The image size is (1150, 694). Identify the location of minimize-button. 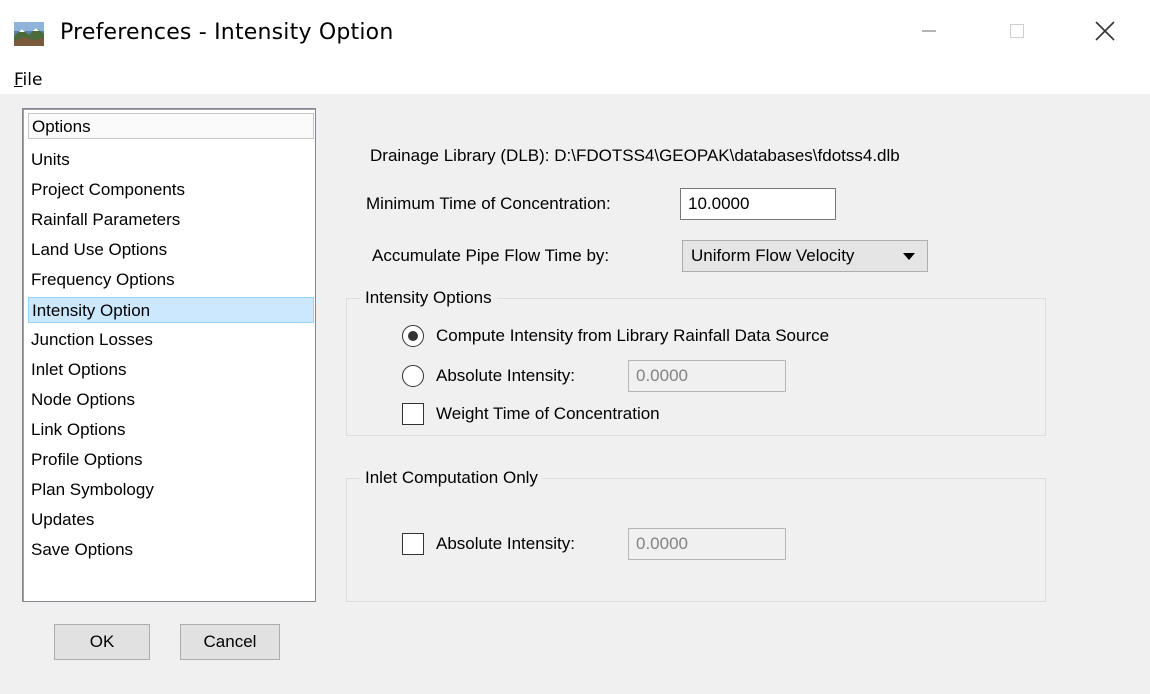
(929, 33).